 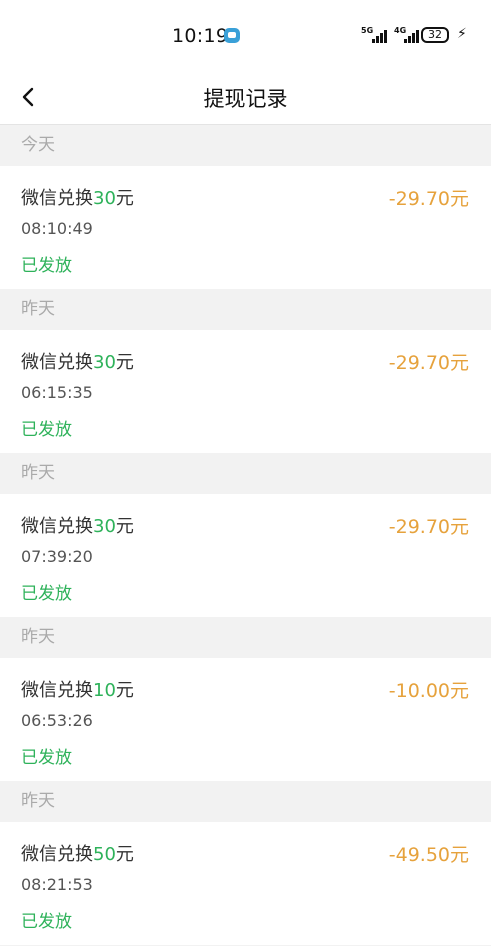 I want to click on record-time: 07:39:20, so click(x=57, y=556).